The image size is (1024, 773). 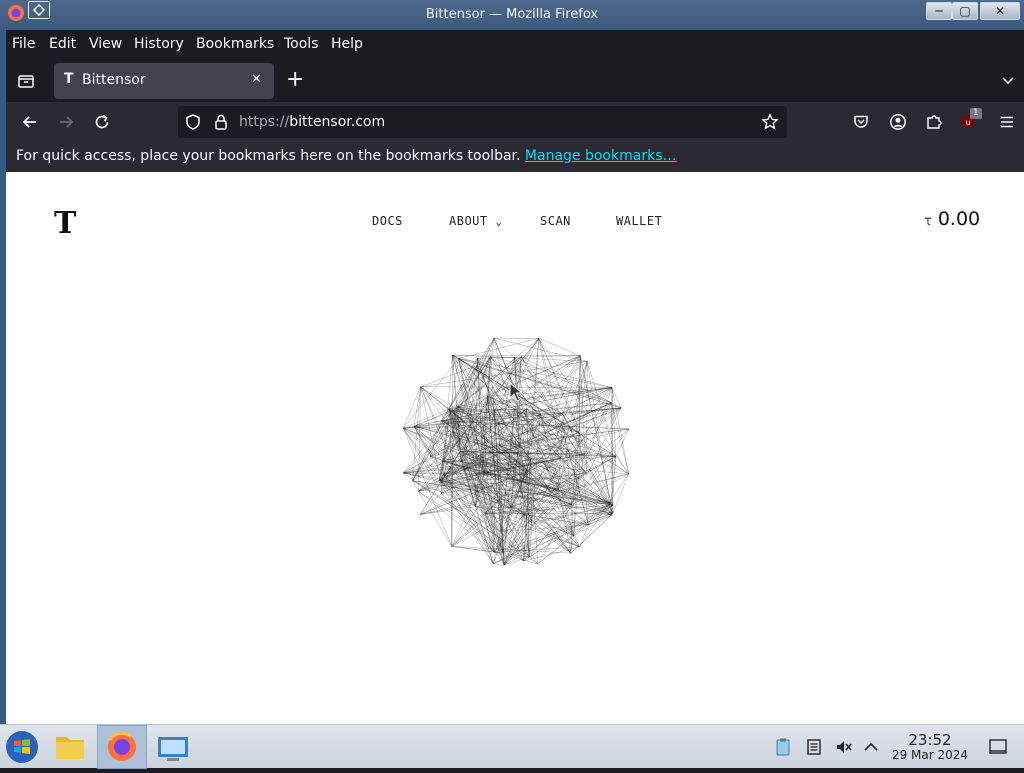 I want to click on window-titlebar: Bittensor — Mozilla Firefox ─ ▢ ✕, so click(x=512, y=15).